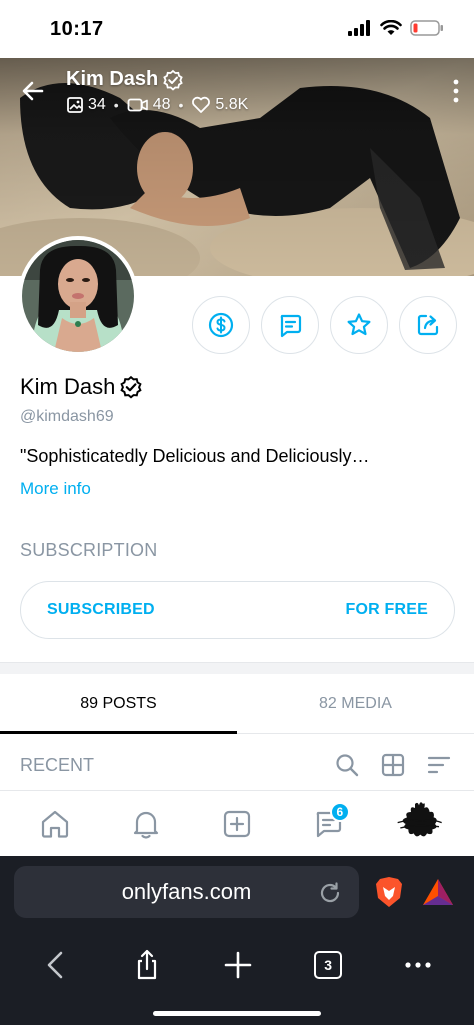 This screenshot has width=474, height=1025. Describe the element at coordinates (389, 892) in the screenshot. I see `brave-shield-icon` at that location.